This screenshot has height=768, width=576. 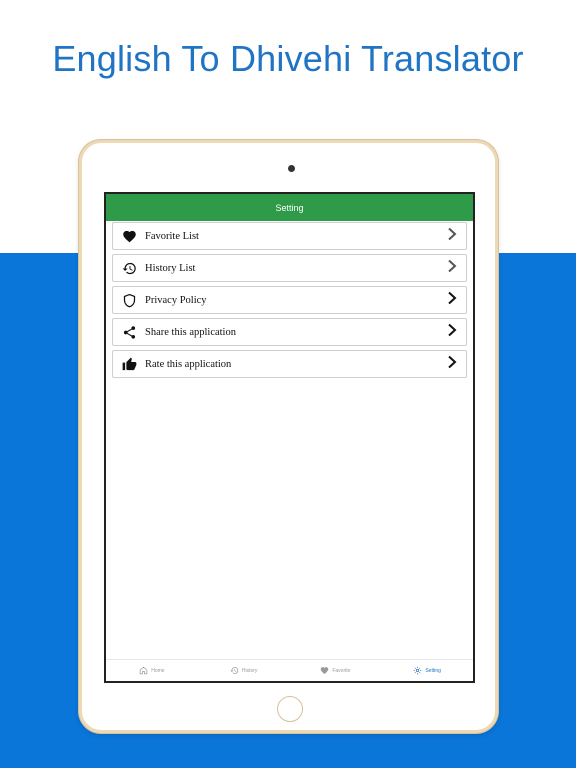 What do you see at coordinates (289, 364) in the screenshot?
I see `settings-item-rate-application: Rate this application` at bounding box center [289, 364].